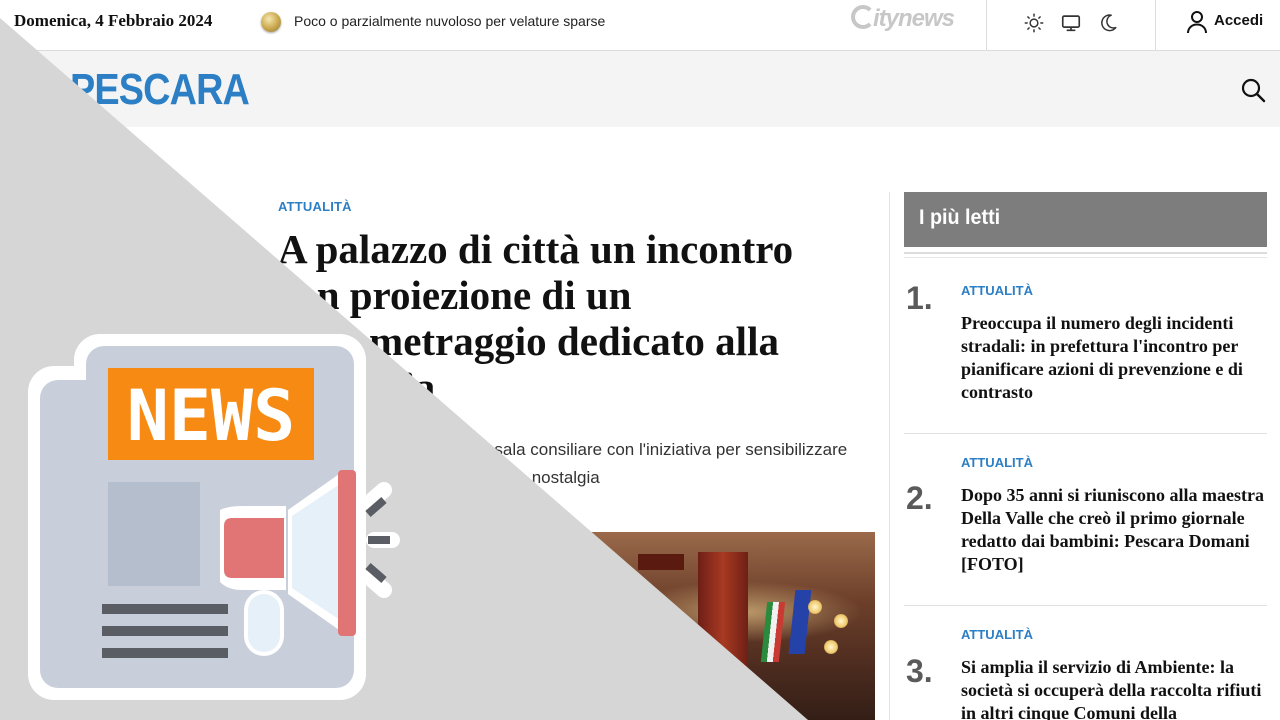 This screenshot has height=720, width=1280. What do you see at coordinates (800, 622) in the screenshot?
I see `eu-flag` at bounding box center [800, 622].